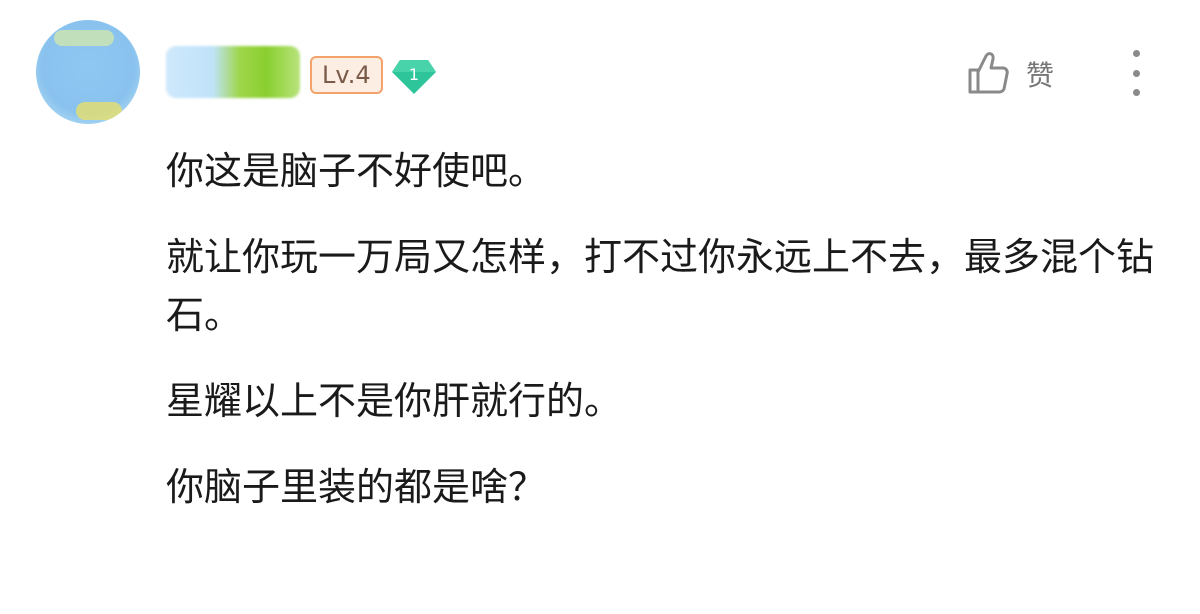 This screenshot has height=614, width=1200. I want to click on level-text: Lv.4, so click(346, 75).